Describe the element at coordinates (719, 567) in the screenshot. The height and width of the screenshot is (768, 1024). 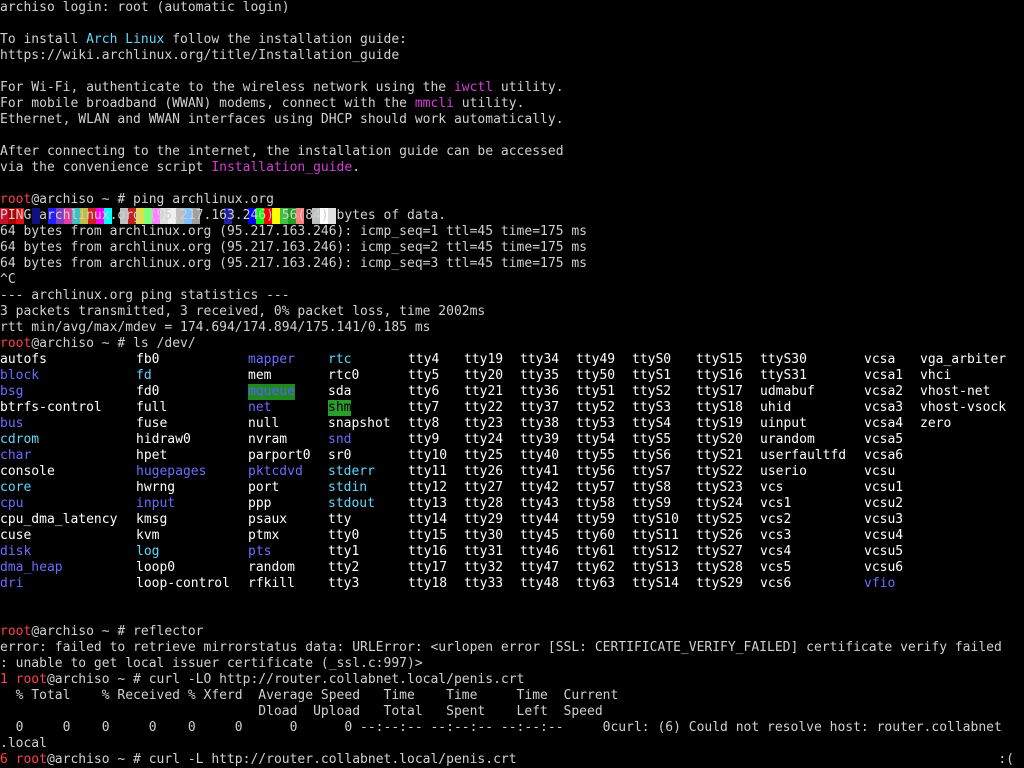
I see `dev-entry: ttyS28` at that location.